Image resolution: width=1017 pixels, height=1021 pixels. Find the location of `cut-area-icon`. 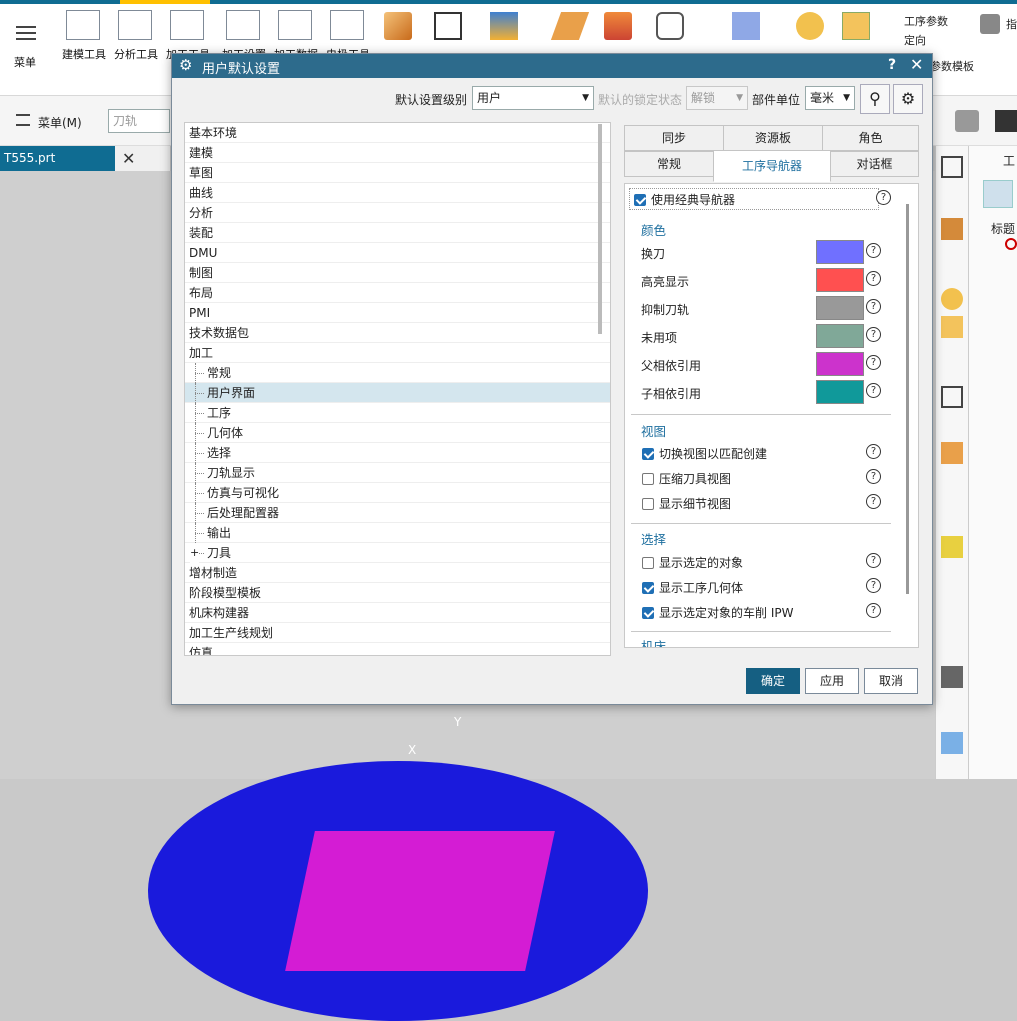

cut-area-icon is located at coordinates (570, 26).